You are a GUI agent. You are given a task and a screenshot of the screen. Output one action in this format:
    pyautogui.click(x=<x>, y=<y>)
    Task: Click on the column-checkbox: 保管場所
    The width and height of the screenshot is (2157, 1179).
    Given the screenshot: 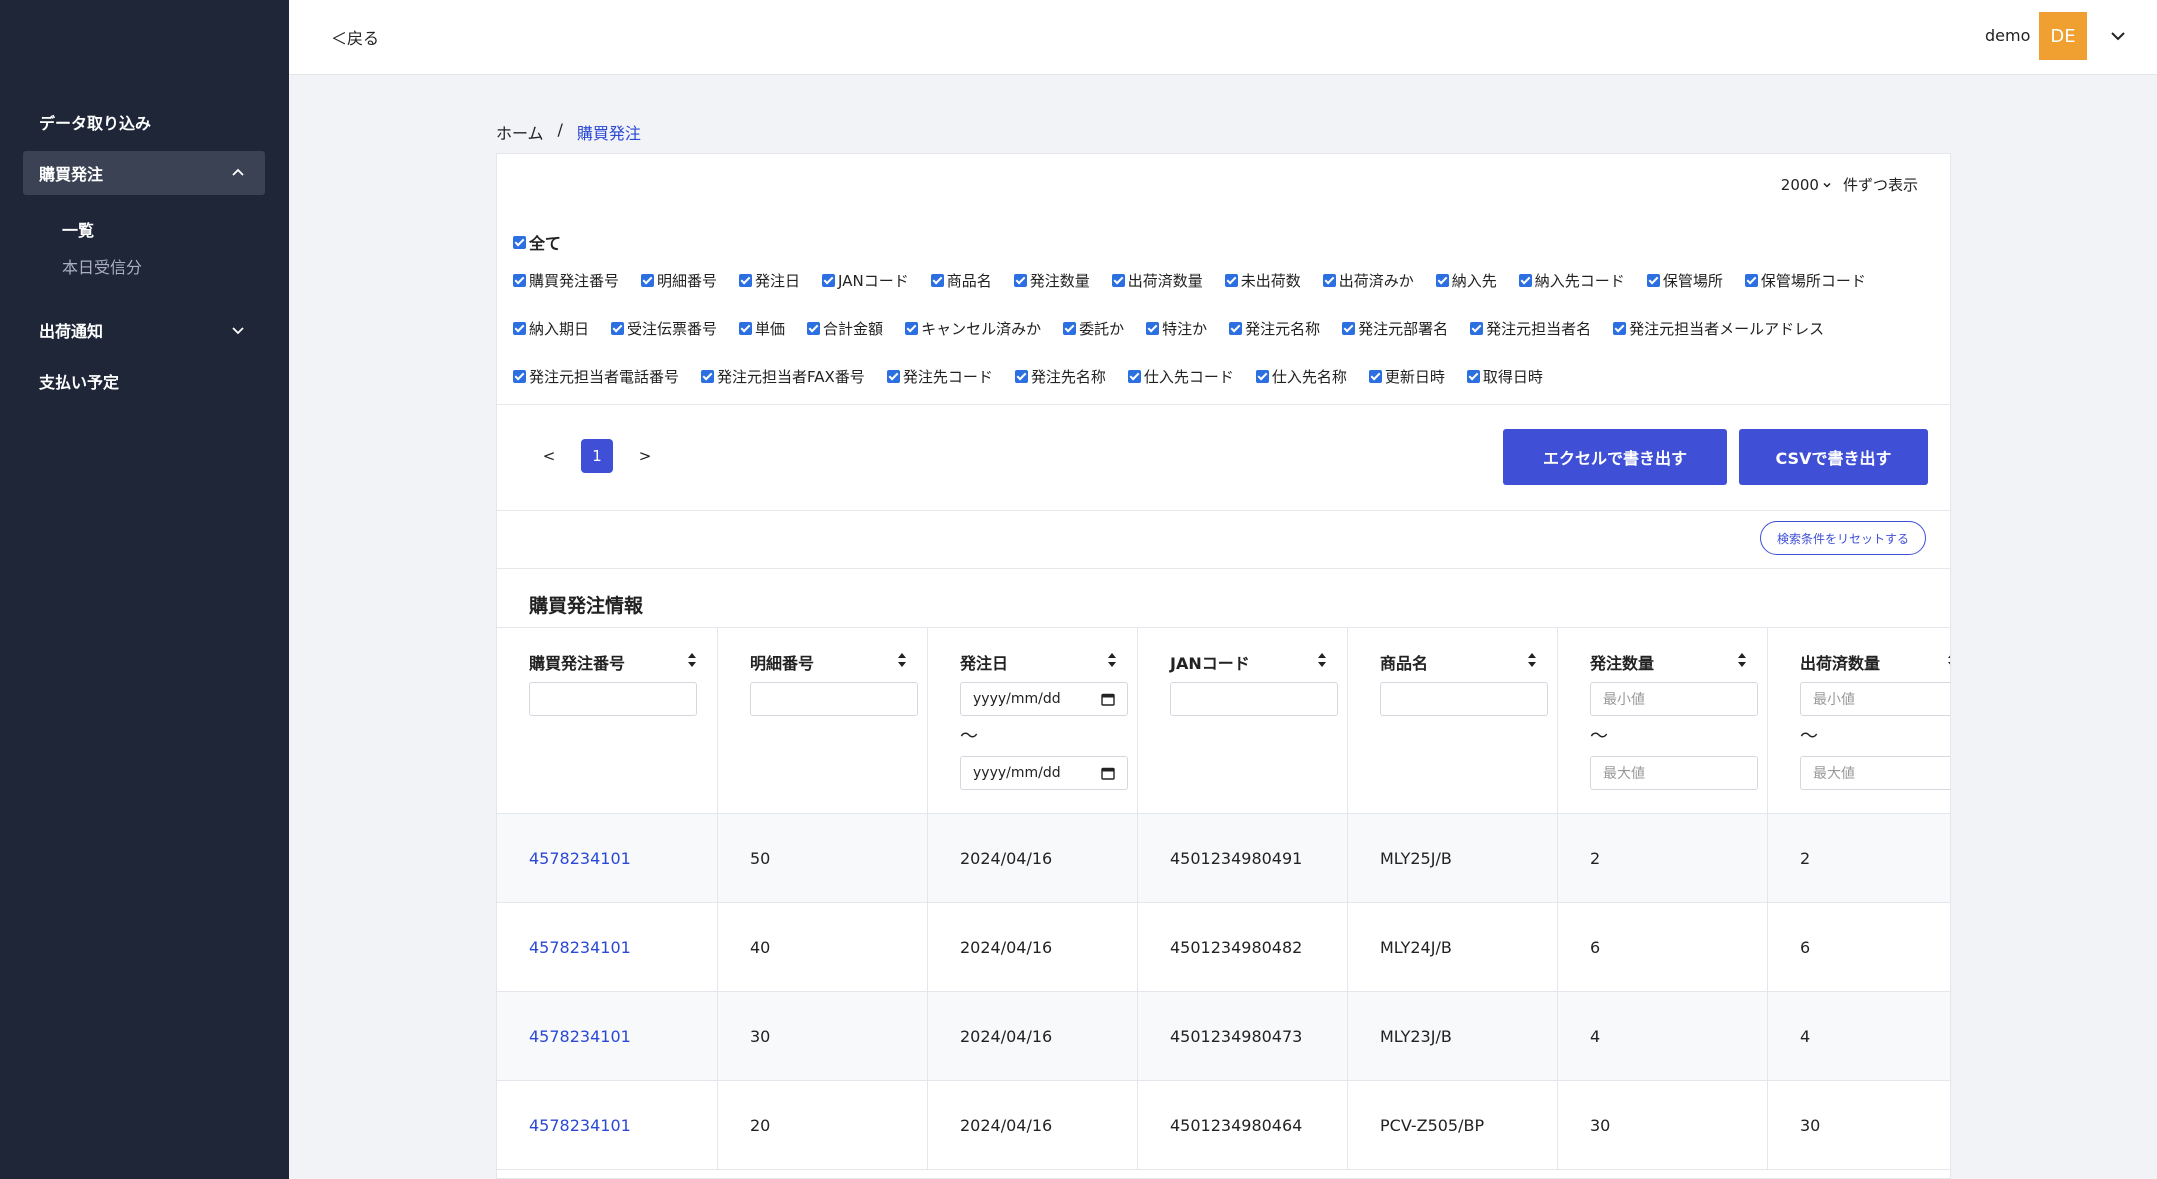 What is the action you would take?
    pyautogui.click(x=1684, y=280)
    